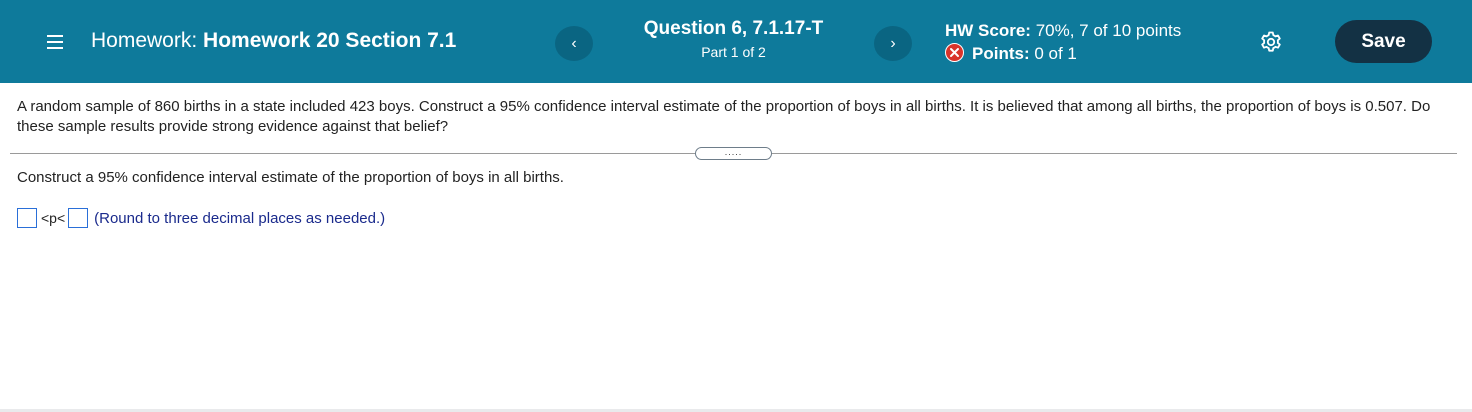 The height and width of the screenshot is (412, 1472). I want to click on homework-prefix: Homework:, so click(144, 40).